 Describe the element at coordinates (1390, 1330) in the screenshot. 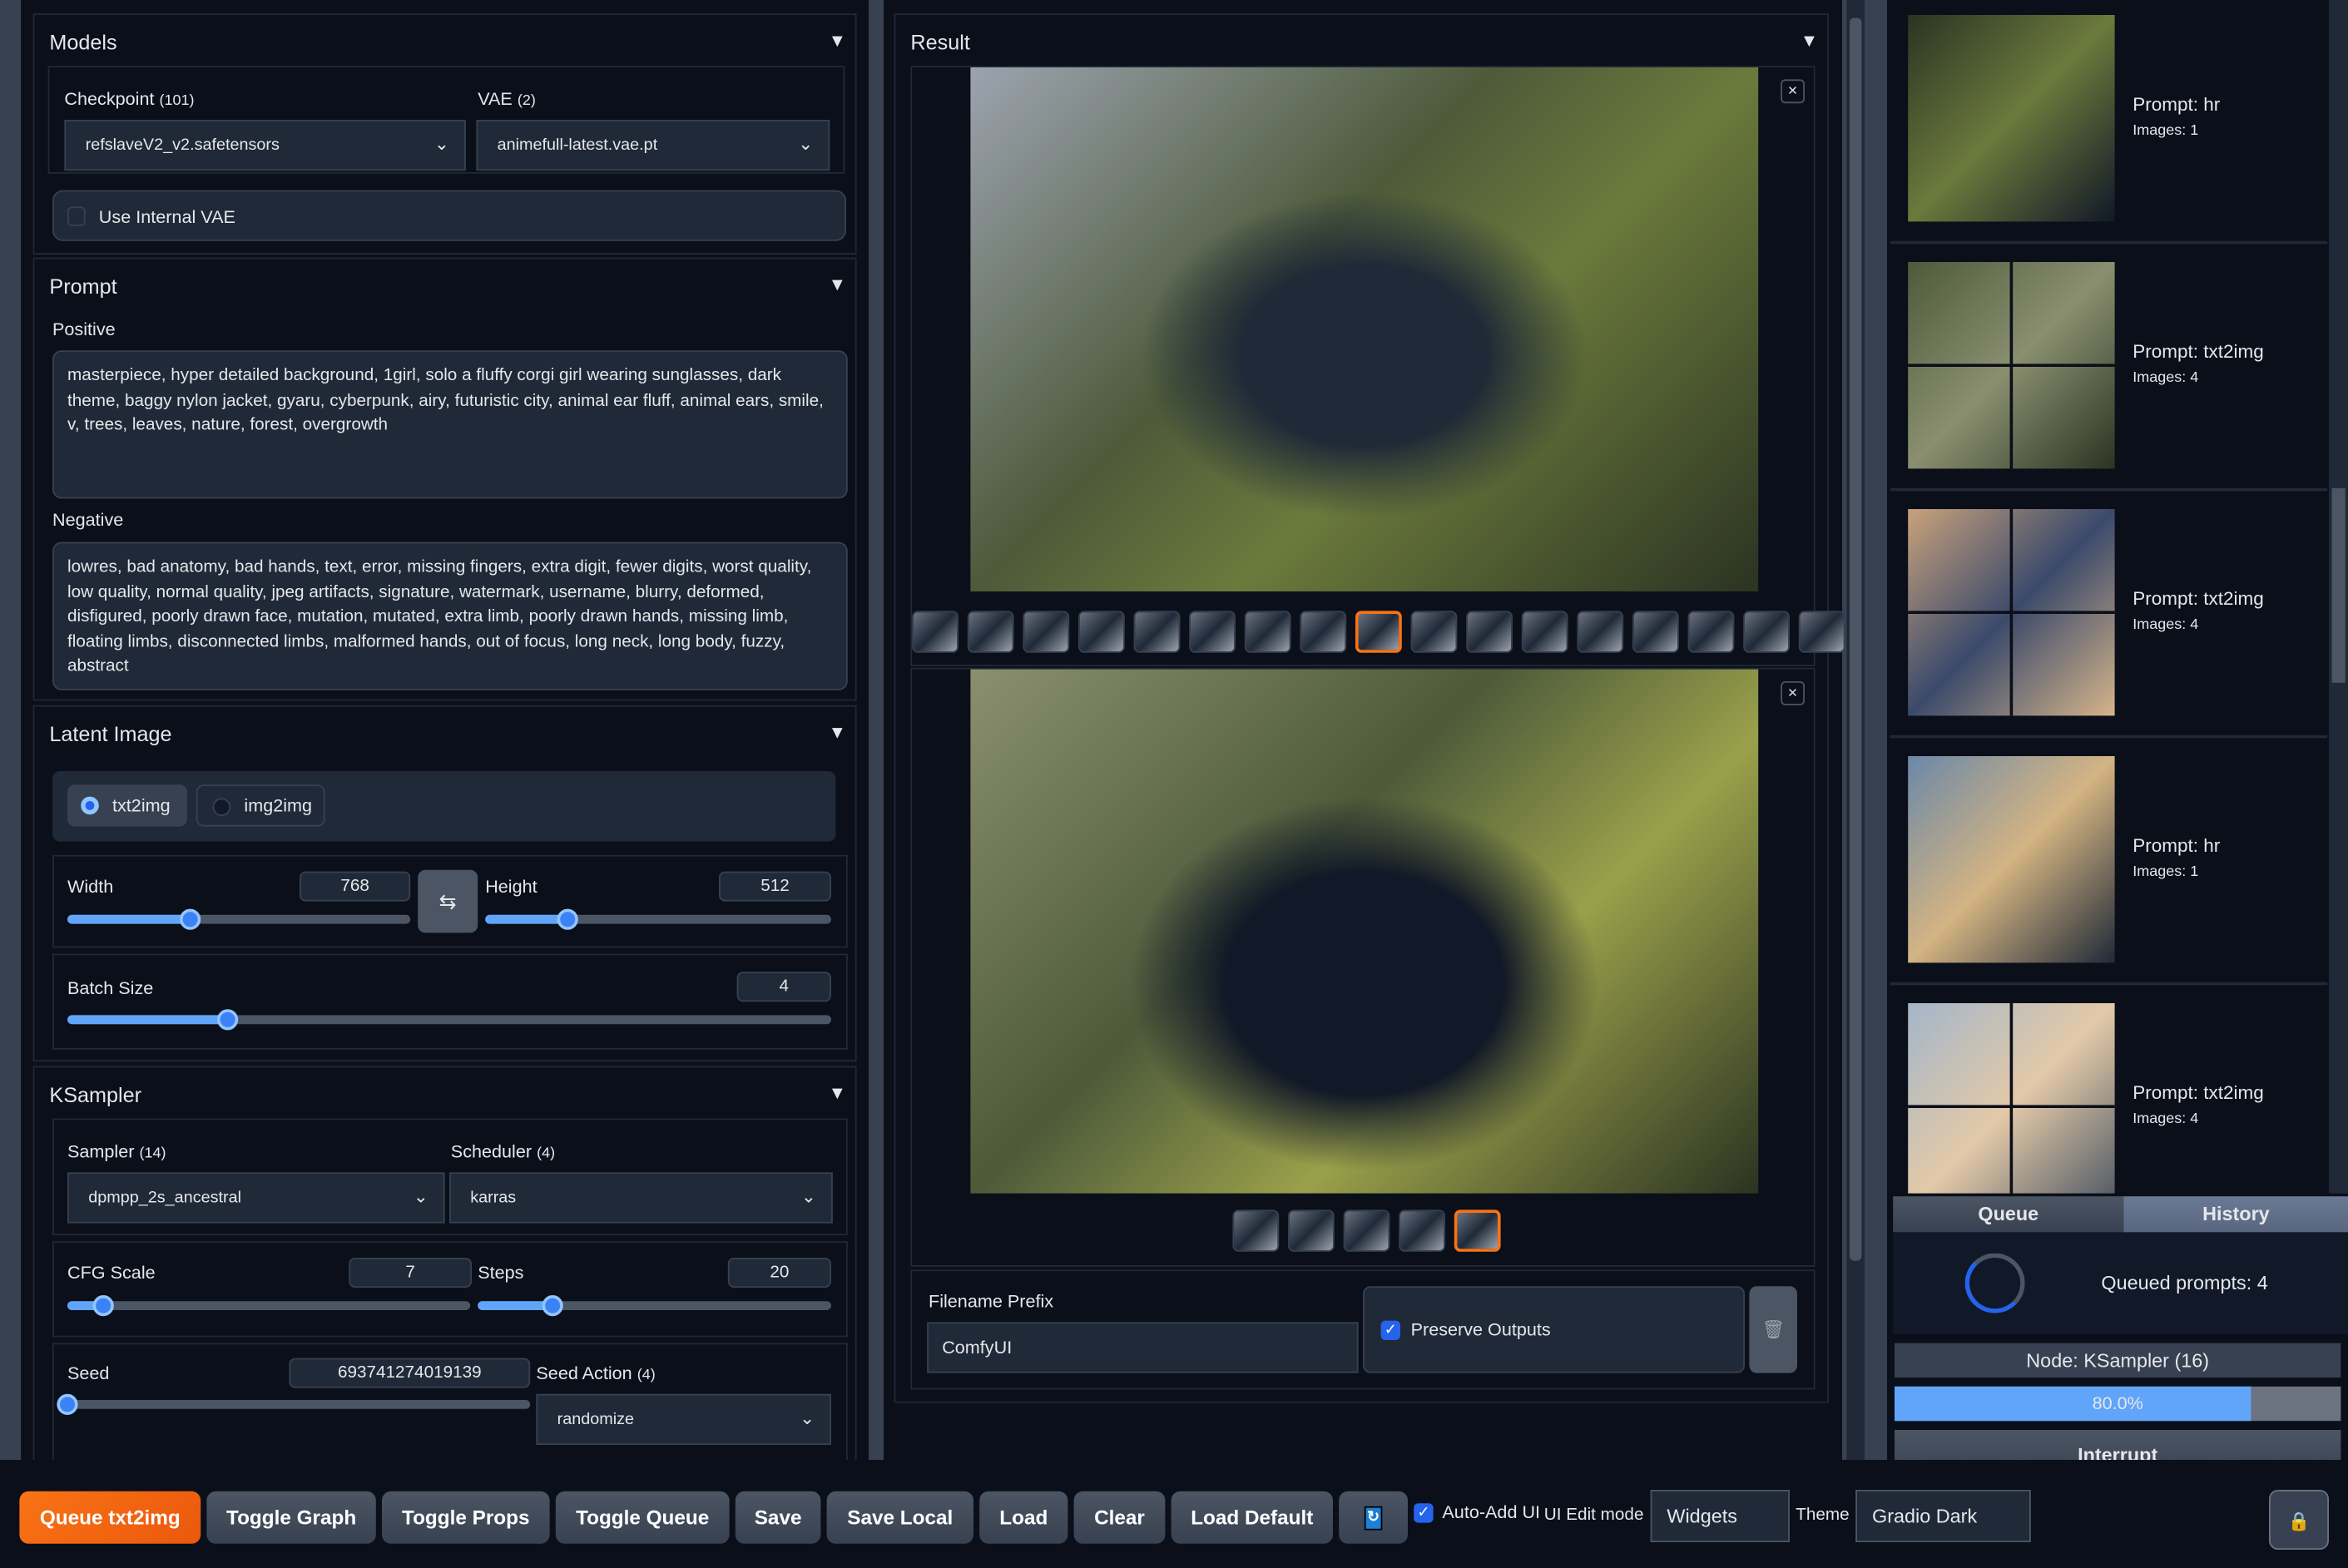

I see `checkbox-checked: ✓` at that location.